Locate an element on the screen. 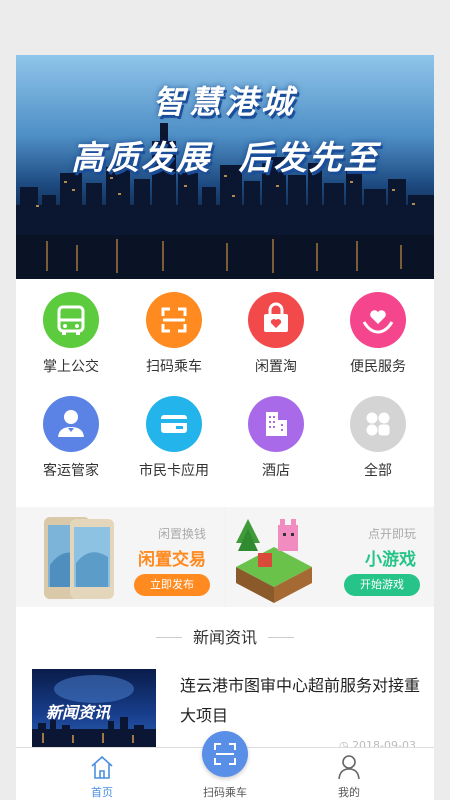 The image size is (450, 800). grid-item-passenger: 客运管家 is located at coordinates (71, 438).